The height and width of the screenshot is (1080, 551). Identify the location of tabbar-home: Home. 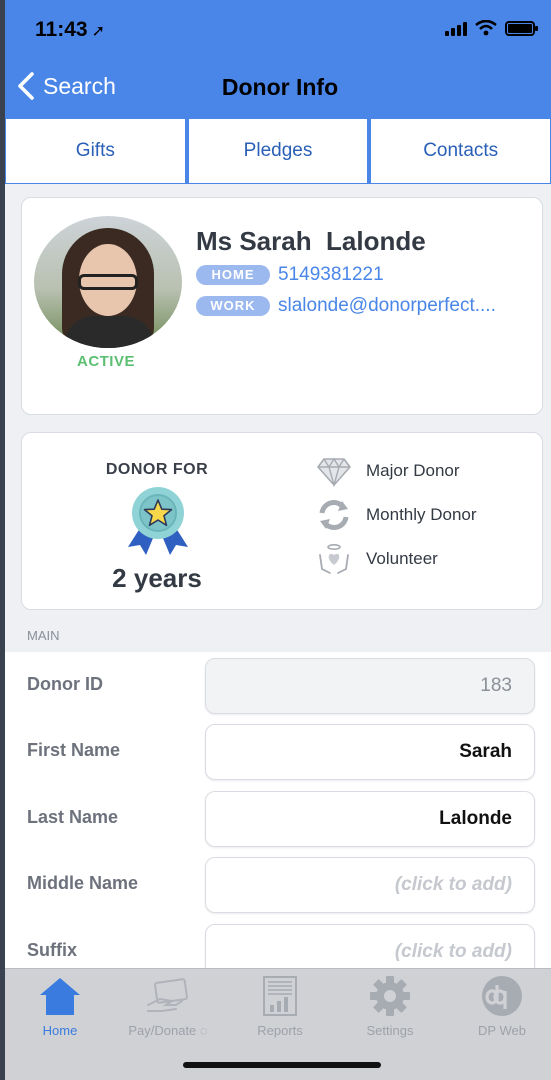
(60, 1006).